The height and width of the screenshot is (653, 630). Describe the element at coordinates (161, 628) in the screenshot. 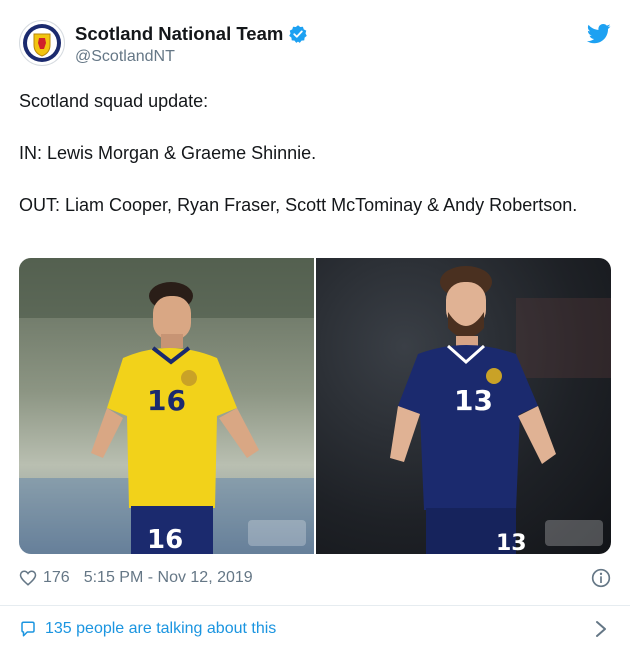

I see `conversation-label: 135 people are talking about this` at that location.